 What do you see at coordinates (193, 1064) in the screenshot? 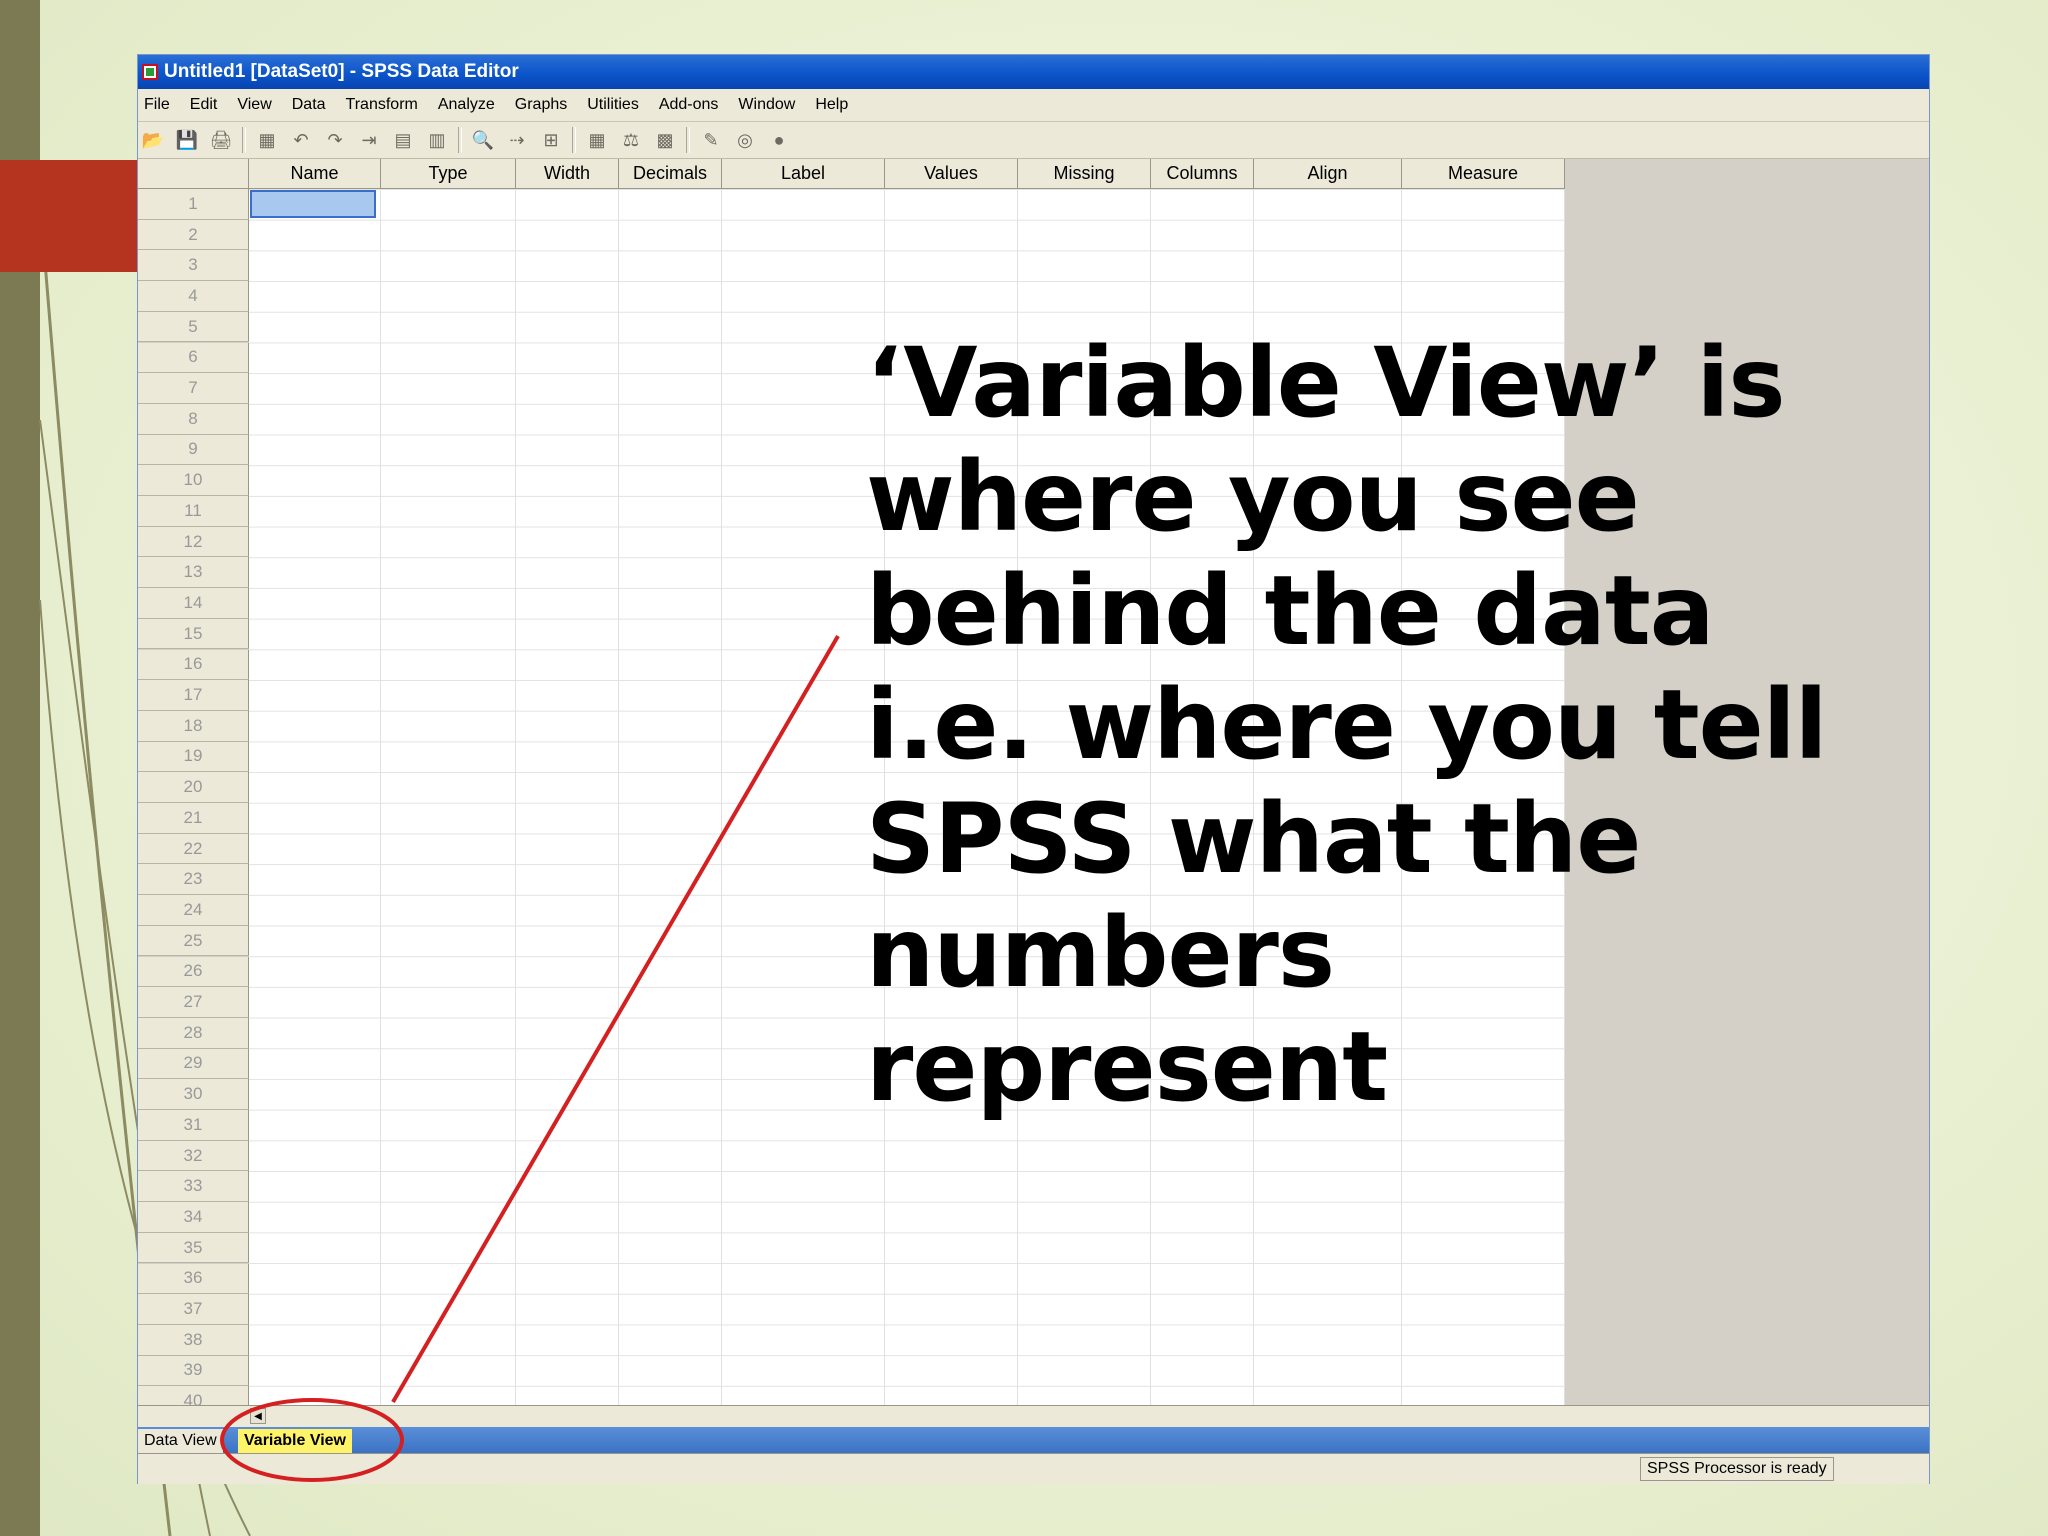
I see `row-header: 29` at bounding box center [193, 1064].